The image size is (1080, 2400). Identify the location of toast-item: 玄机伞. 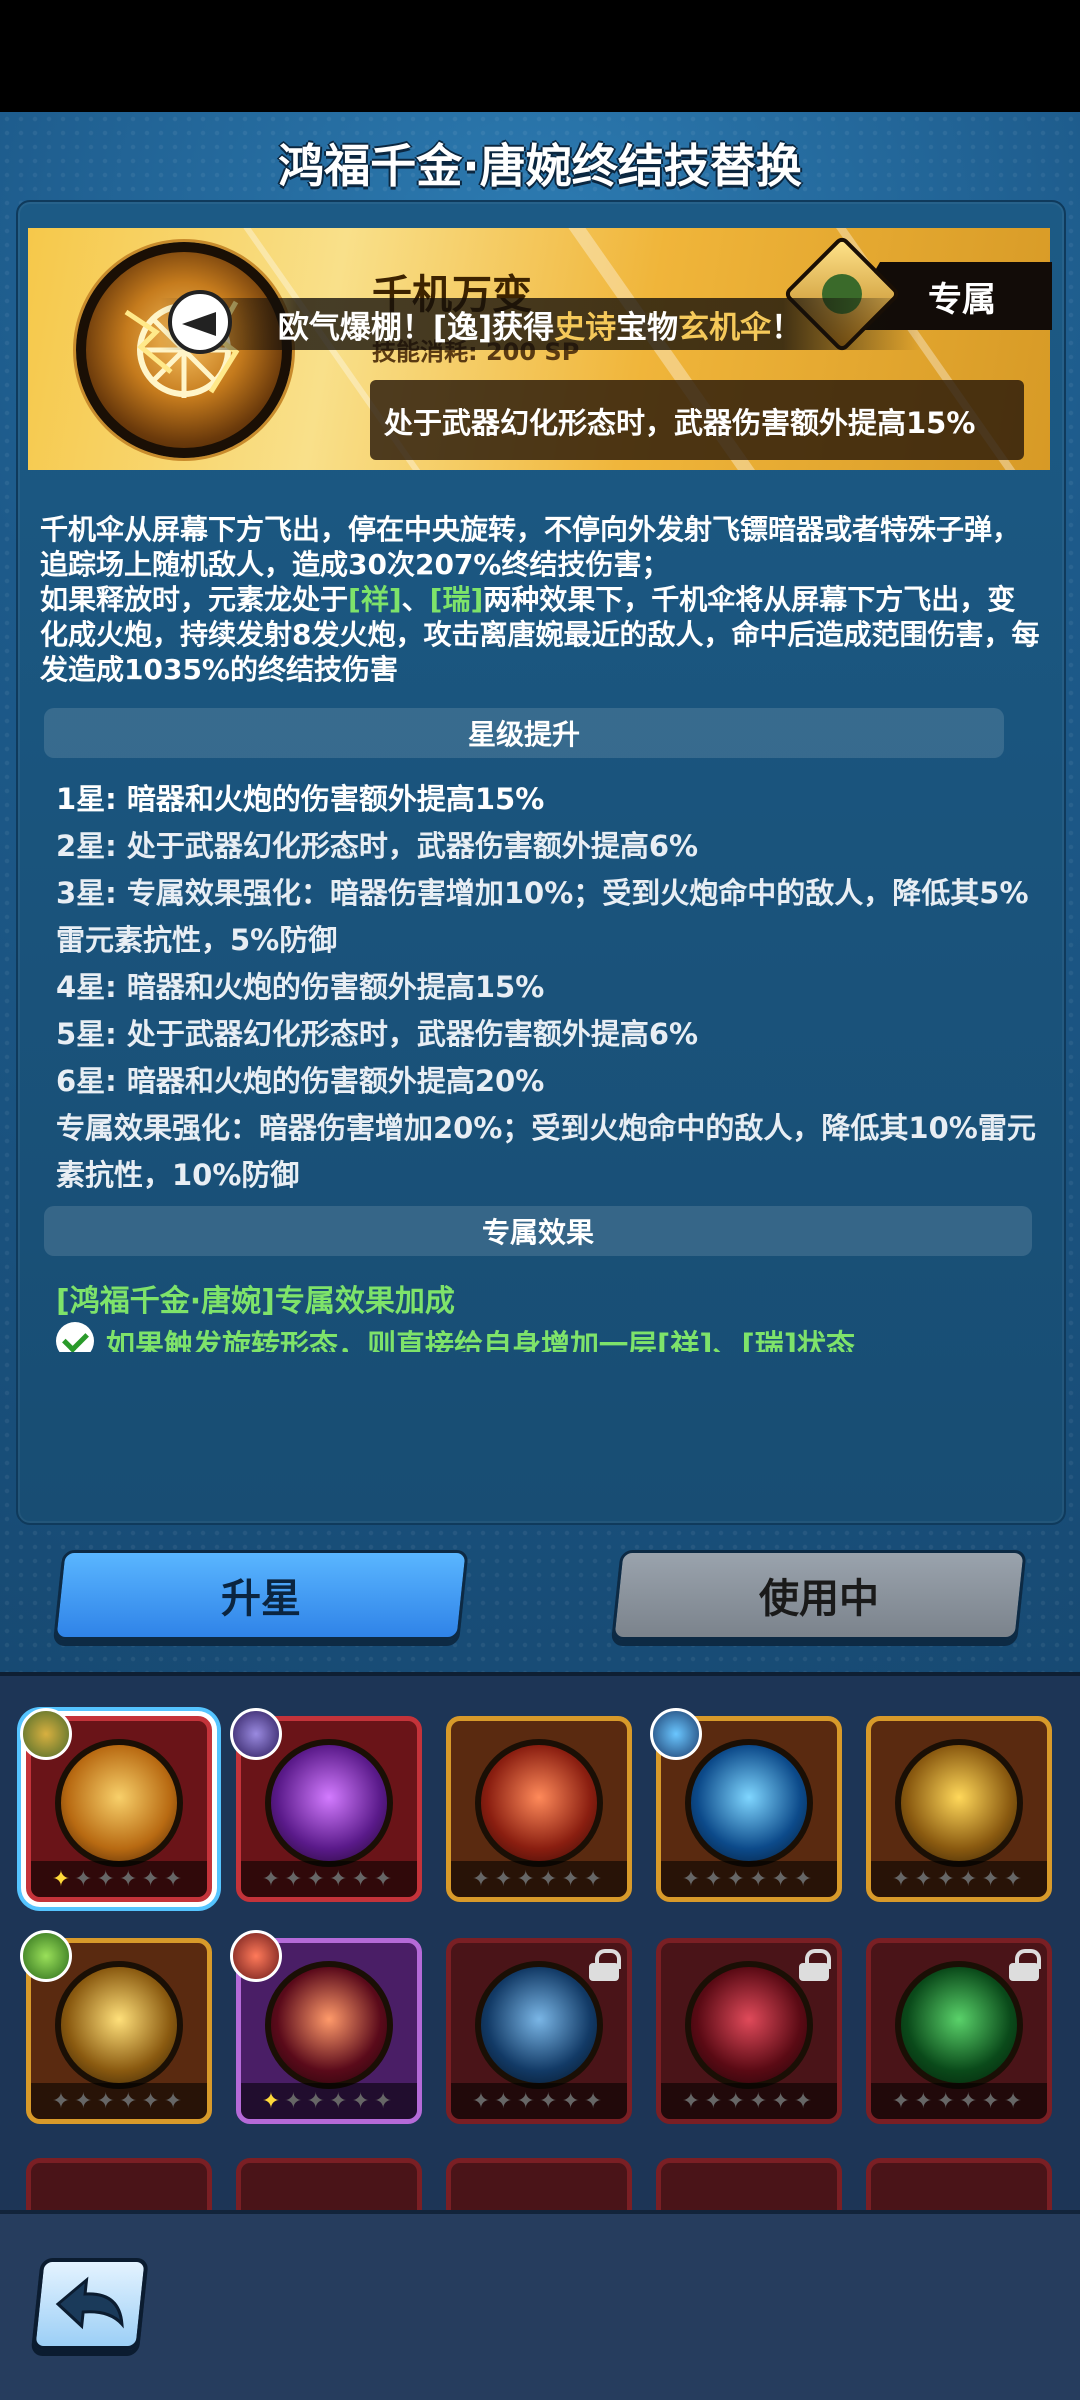
(725, 327).